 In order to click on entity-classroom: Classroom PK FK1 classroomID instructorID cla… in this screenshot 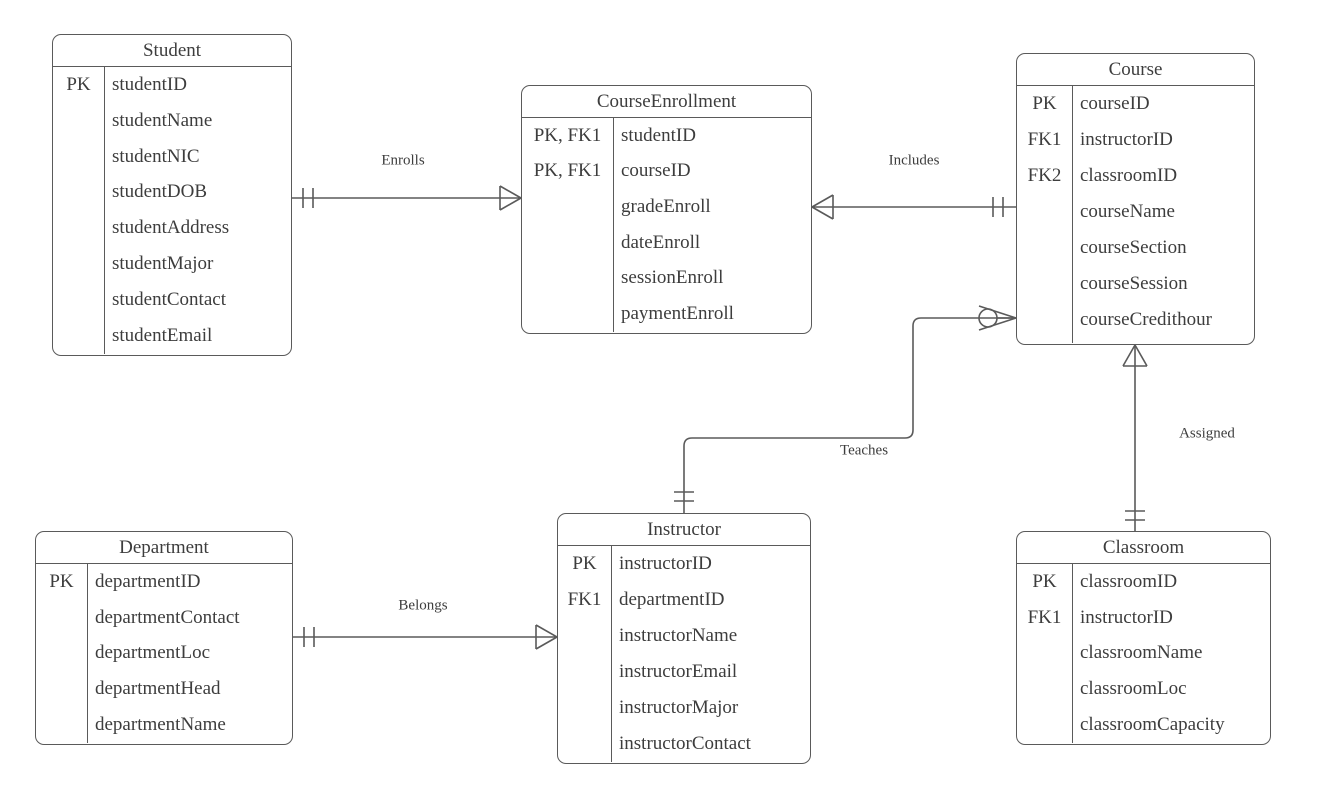, I will do `click(1143, 638)`.